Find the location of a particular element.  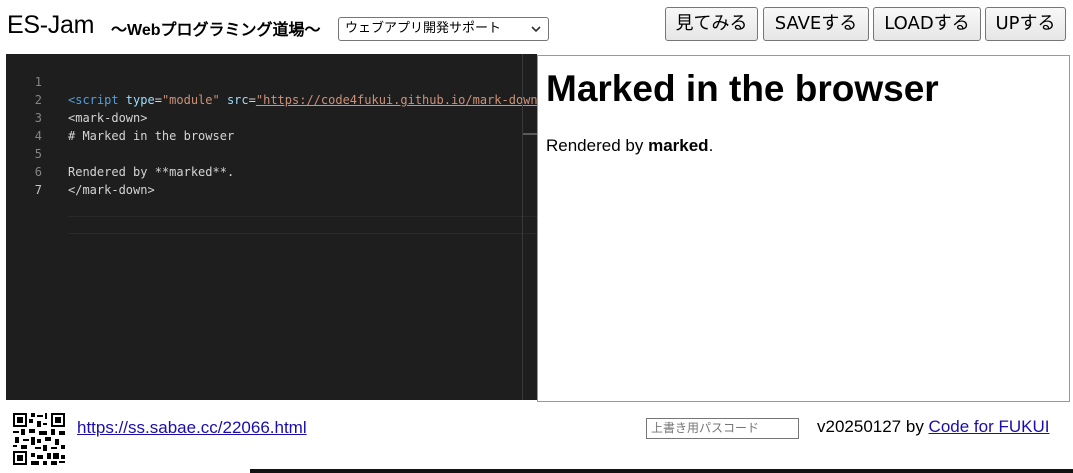

save-button: SAVEする is located at coordinates (816, 24).